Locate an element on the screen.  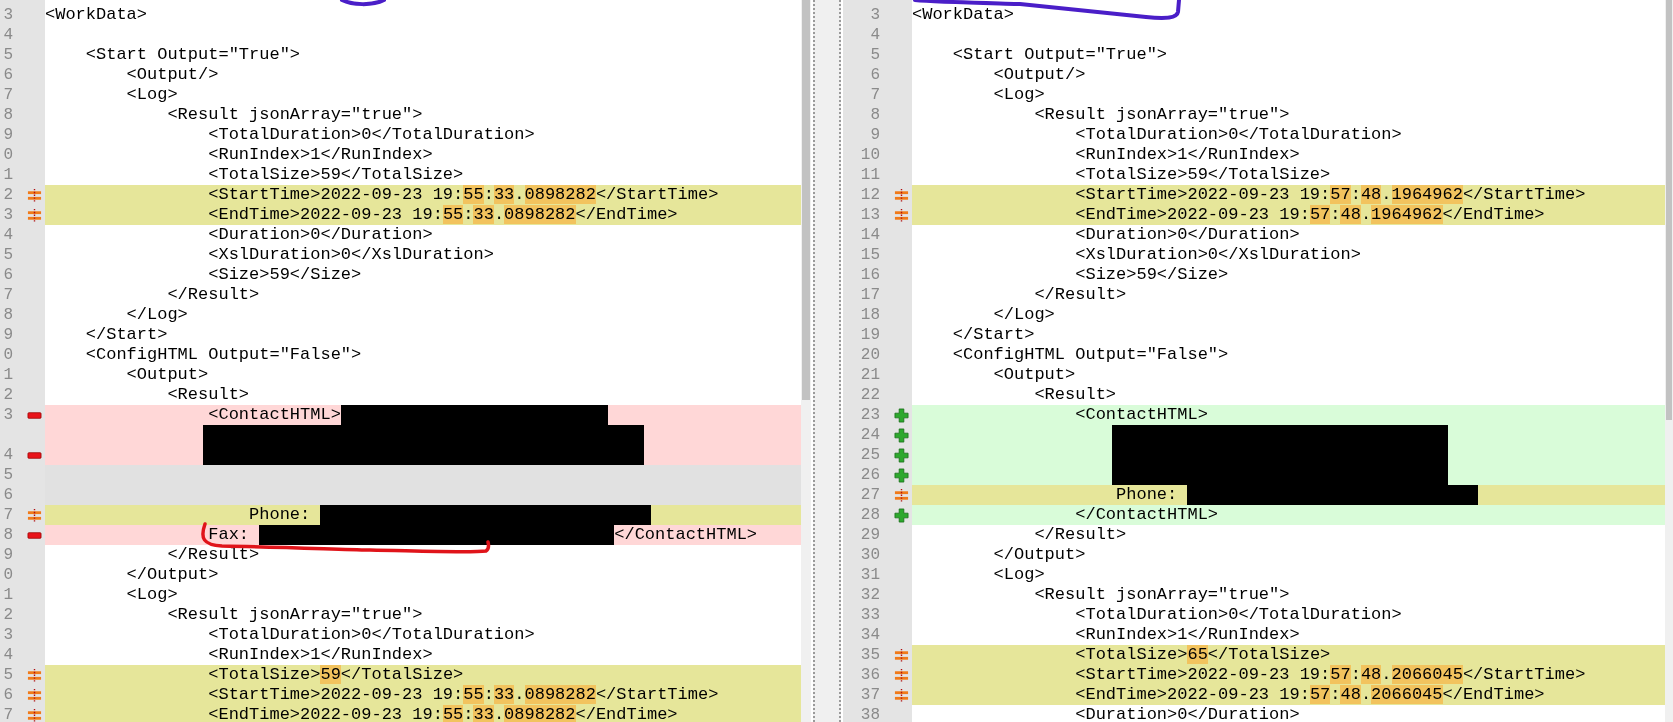
code-line: Phone: is located at coordinates (1147, 495).